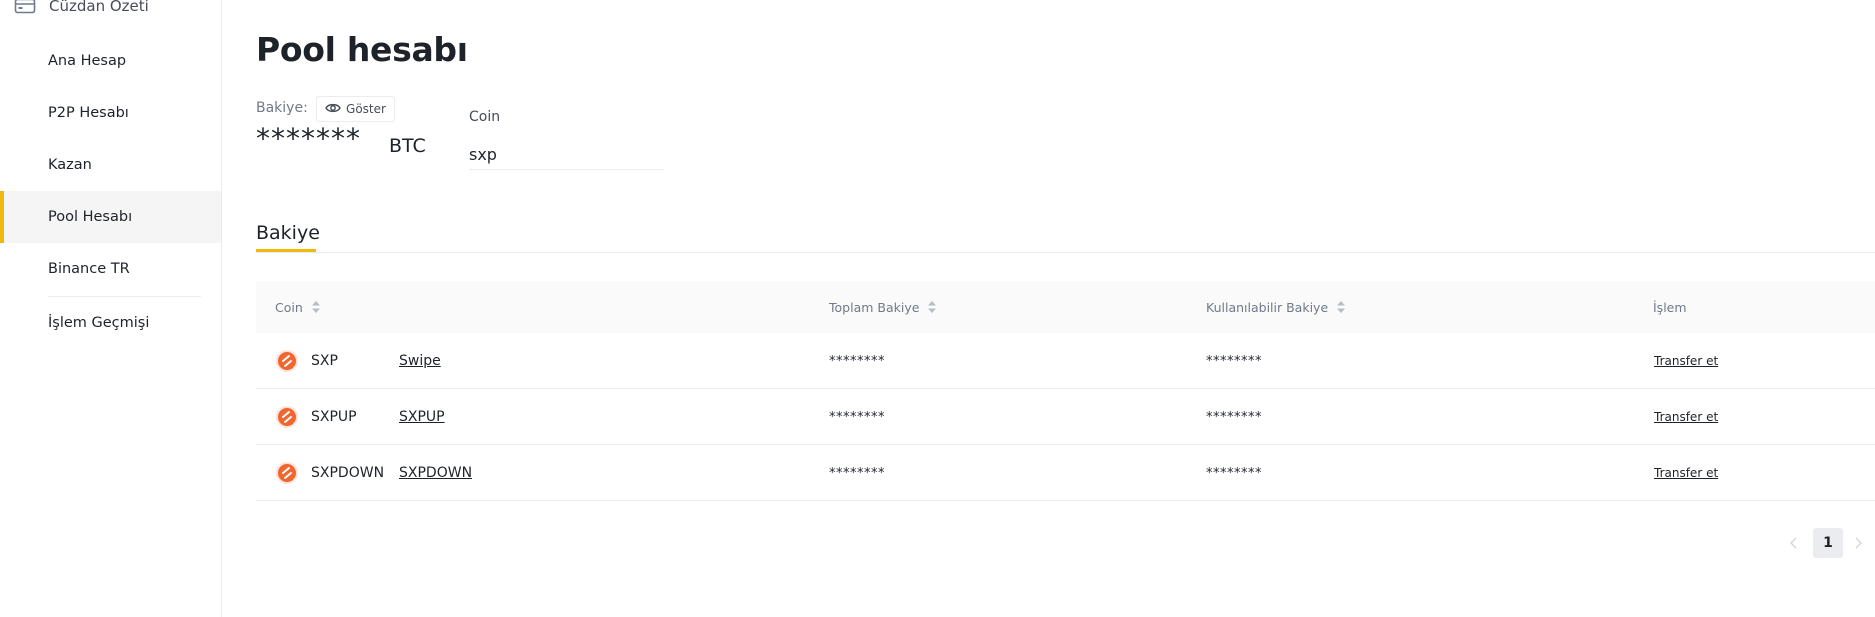 This screenshot has width=1875, height=617. Describe the element at coordinates (333, 109) in the screenshot. I see `eye-icon` at that location.